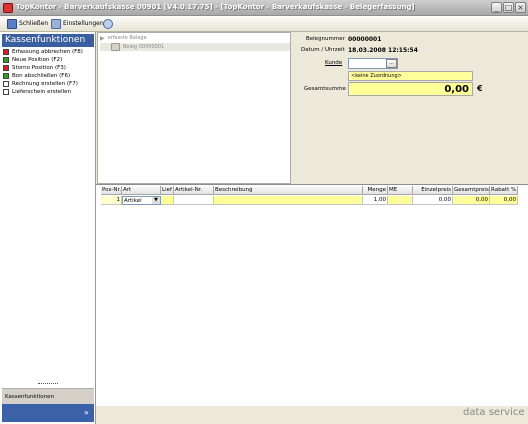 This screenshot has width=528, height=424. Describe the element at coordinates (144, 47) in the screenshot. I see `tree-node-label: Beleg 00000001` at that location.